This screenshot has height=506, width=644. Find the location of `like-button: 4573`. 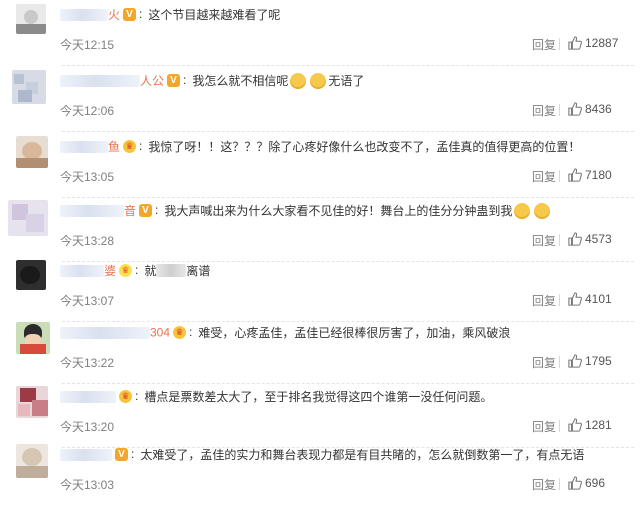

like-button: 4573 is located at coordinates (590, 239).